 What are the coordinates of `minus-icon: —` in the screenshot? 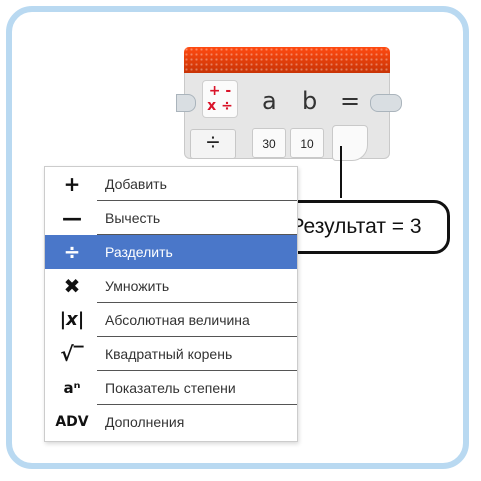 It's located at (72, 218).